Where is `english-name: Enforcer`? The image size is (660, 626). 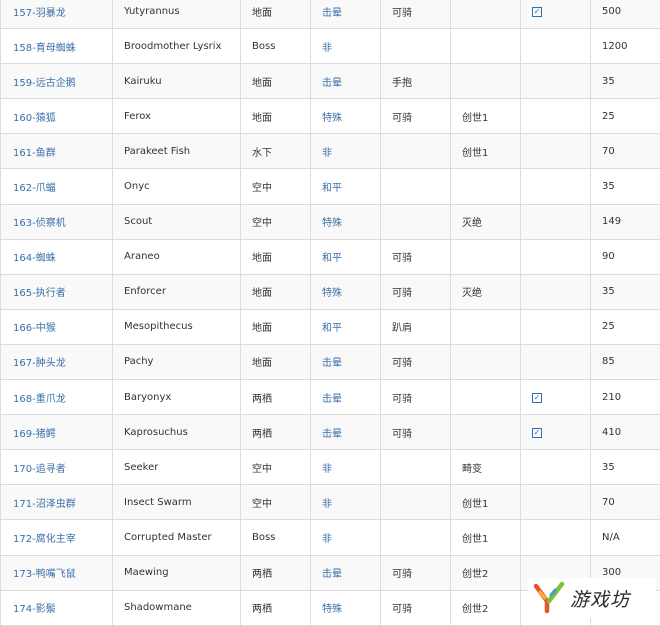 english-name: Enforcer is located at coordinates (177, 291).